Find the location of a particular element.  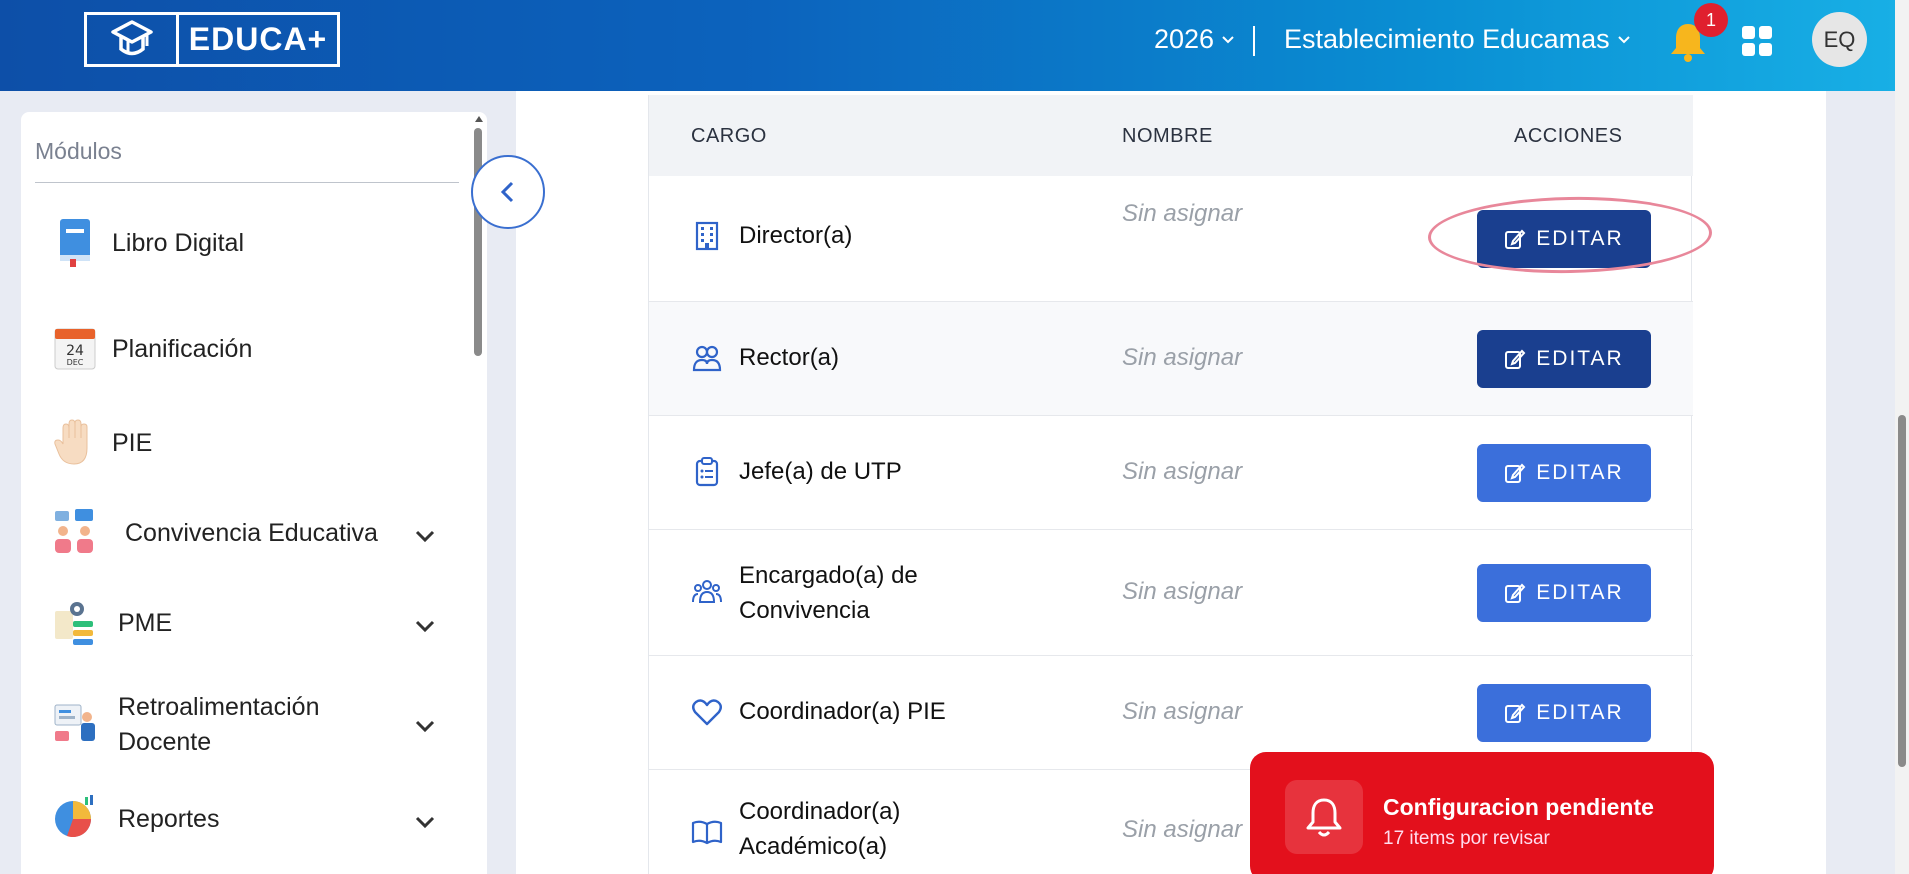

sidebar-divider is located at coordinates (247, 182).